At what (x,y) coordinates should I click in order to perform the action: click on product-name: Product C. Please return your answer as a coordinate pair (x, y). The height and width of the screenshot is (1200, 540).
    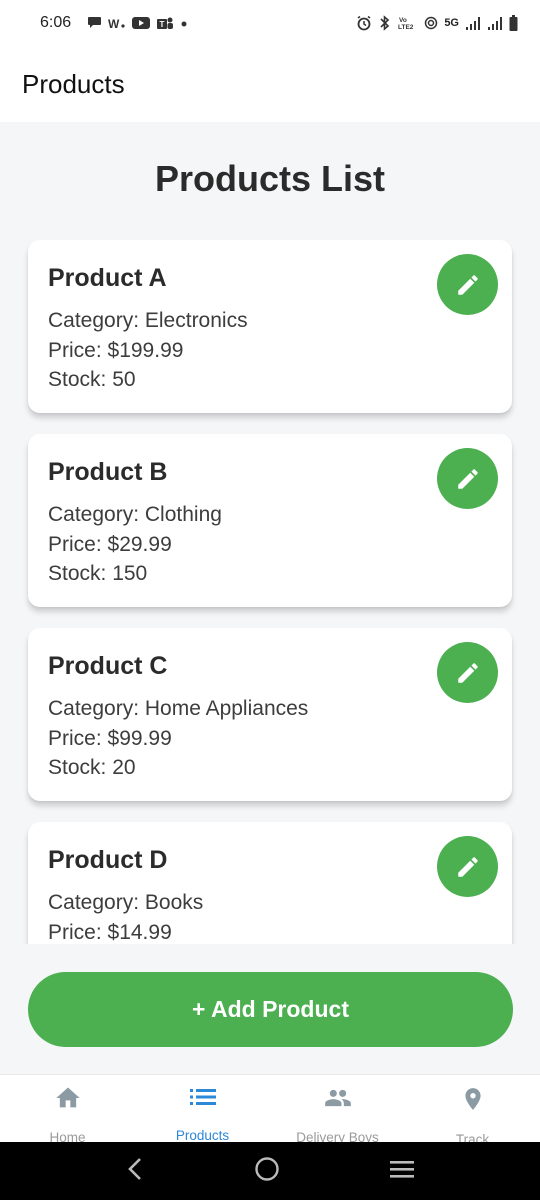
    Looking at the image, I should click on (108, 666).